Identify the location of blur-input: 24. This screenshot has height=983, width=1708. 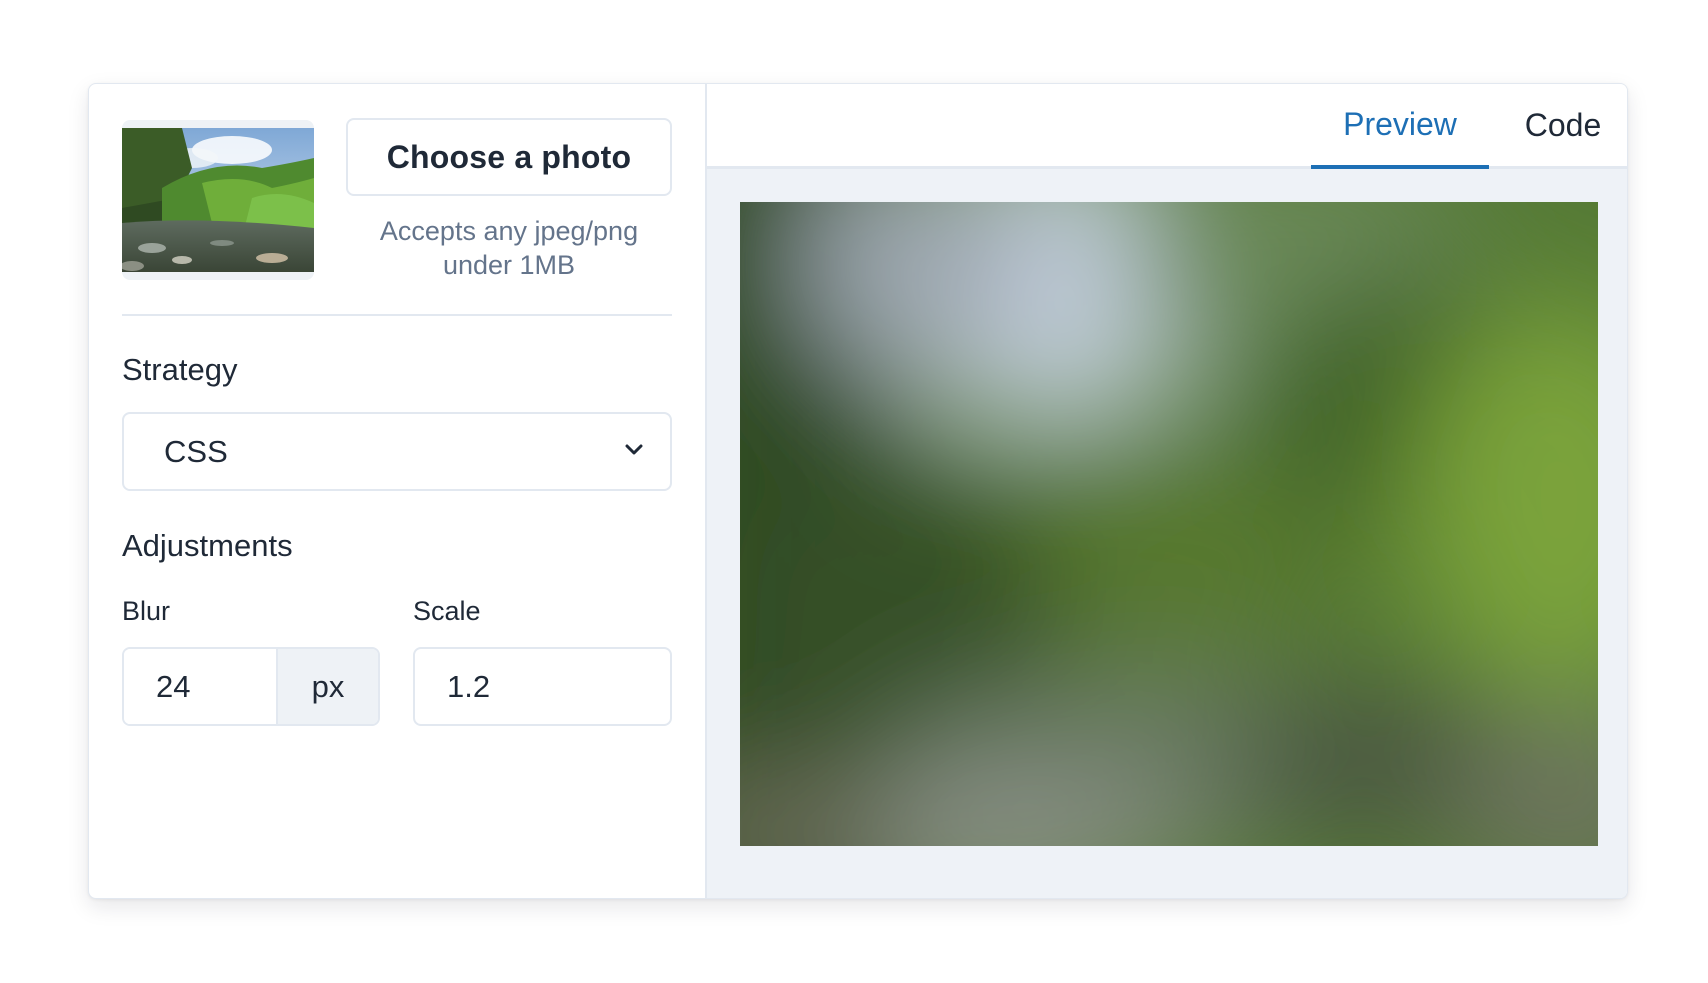
(200, 686).